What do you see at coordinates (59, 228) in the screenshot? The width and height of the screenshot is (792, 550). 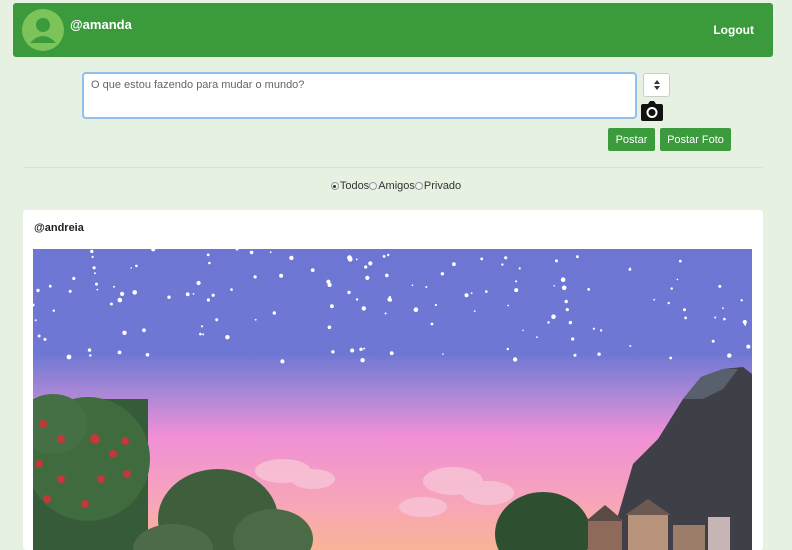 I see `post-author: @andreia` at bounding box center [59, 228].